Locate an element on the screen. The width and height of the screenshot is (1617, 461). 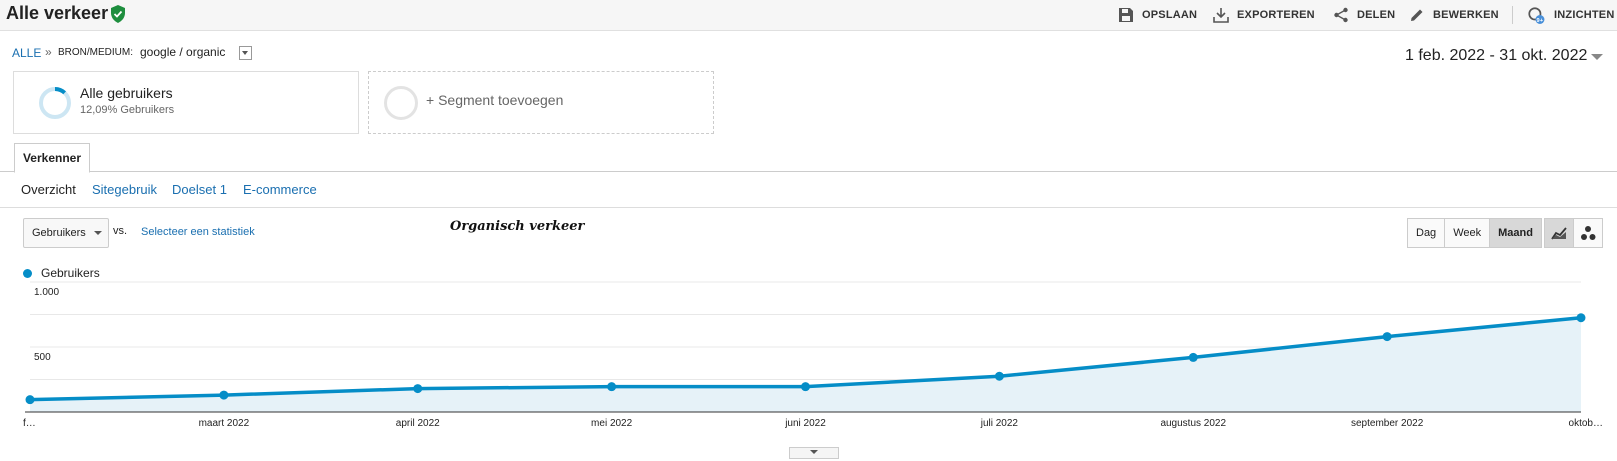
x-tick-label: juli 2022 is located at coordinates (999, 423).